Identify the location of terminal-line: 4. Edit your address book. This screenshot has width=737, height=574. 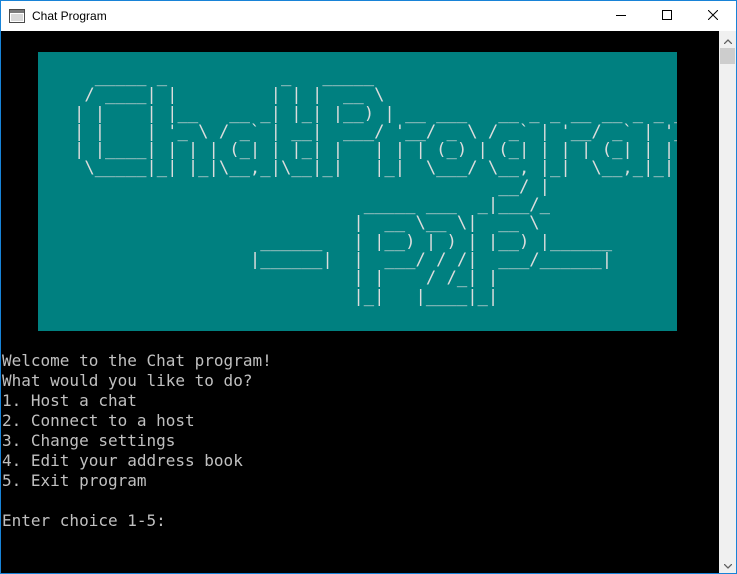
(122, 460).